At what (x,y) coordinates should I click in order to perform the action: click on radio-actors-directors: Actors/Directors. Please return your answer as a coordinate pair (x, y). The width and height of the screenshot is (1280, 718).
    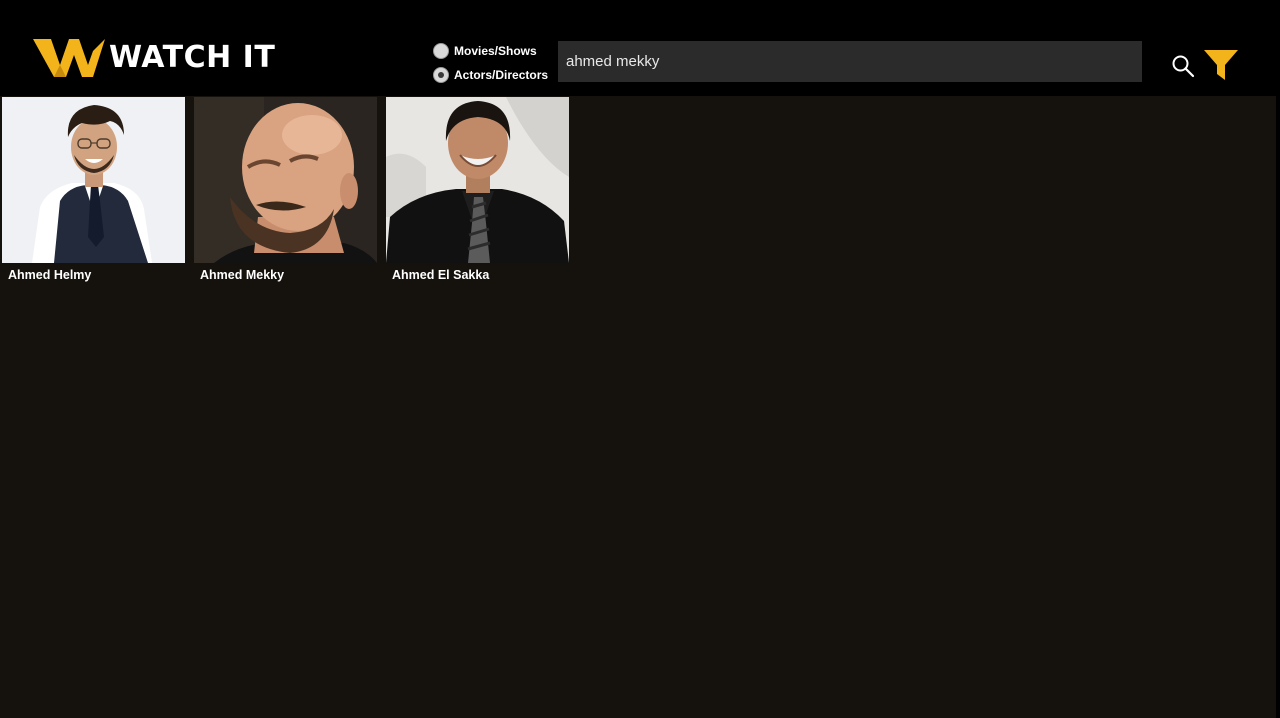
    Looking at the image, I should click on (490, 75).